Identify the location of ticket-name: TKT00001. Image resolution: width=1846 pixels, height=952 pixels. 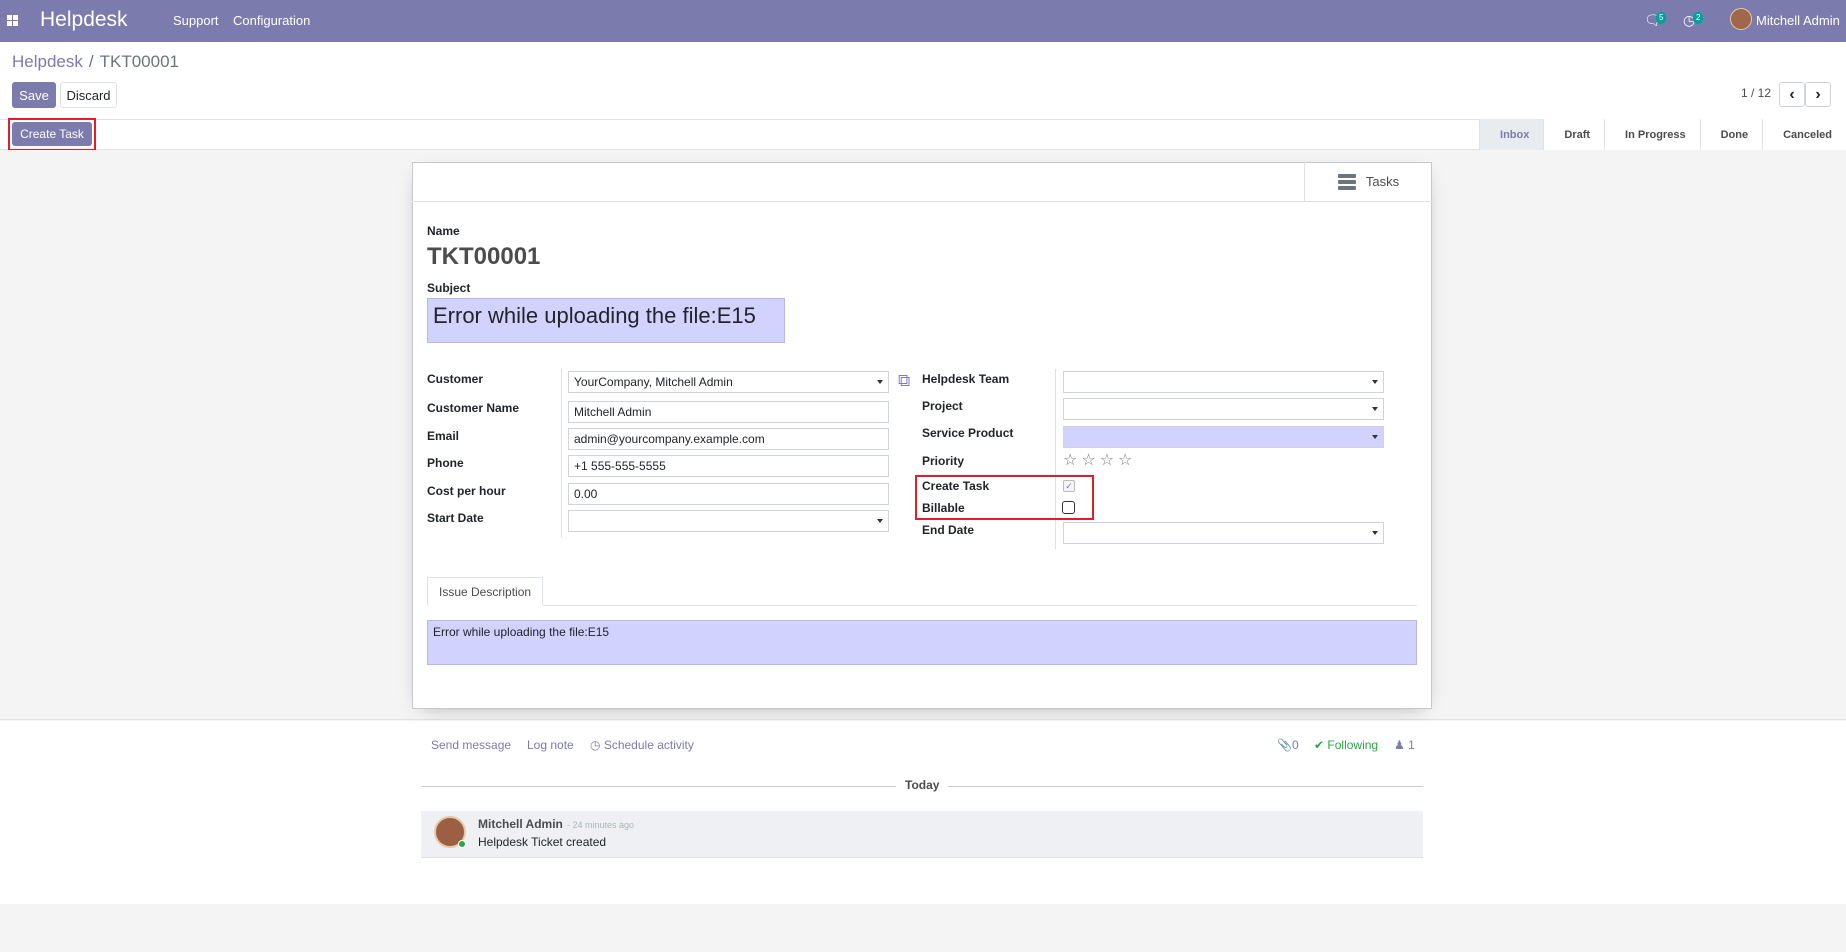
(484, 256).